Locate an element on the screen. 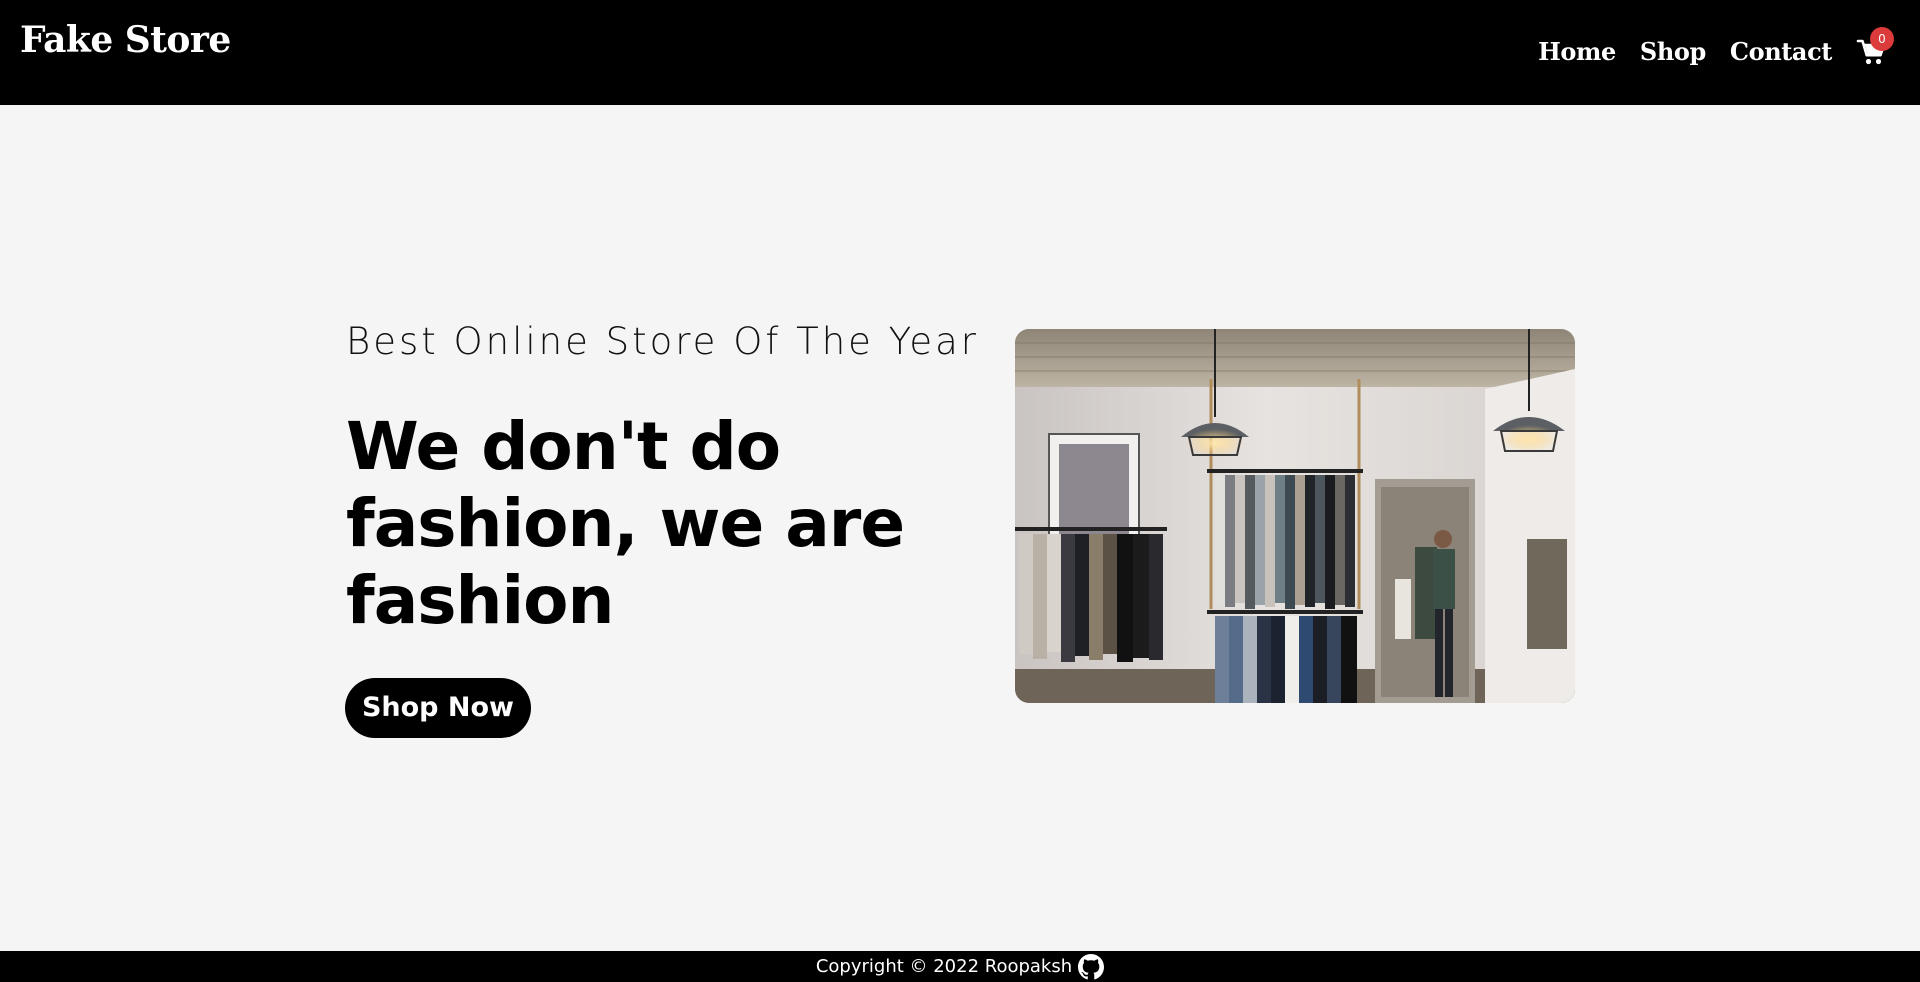 This screenshot has height=982, width=1920. hero-tagline: Best Online Store Of The Year is located at coordinates (663, 341).